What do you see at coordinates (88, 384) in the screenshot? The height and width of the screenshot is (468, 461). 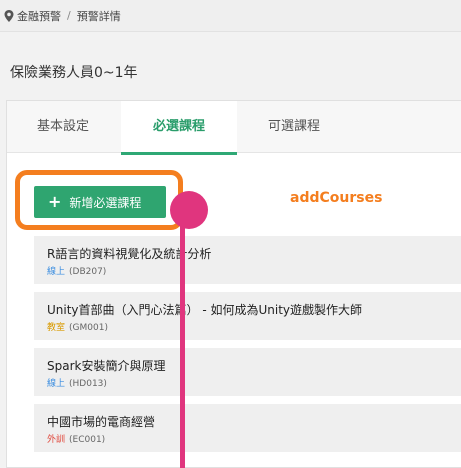 I see `course-code: (HD013)` at bounding box center [88, 384].